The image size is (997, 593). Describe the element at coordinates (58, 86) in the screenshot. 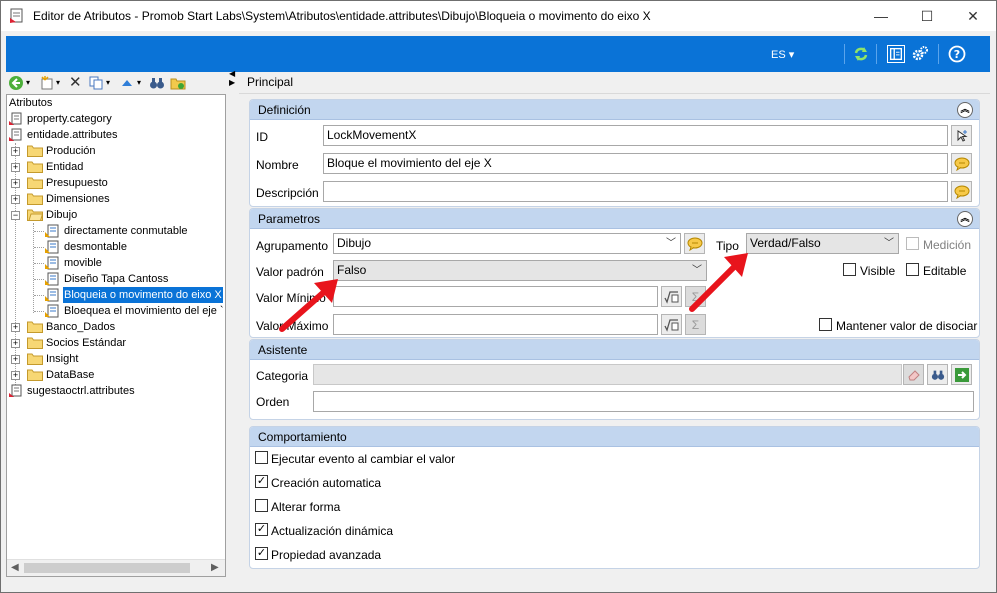

I see `new-dropdown-icon: ▾` at that location.